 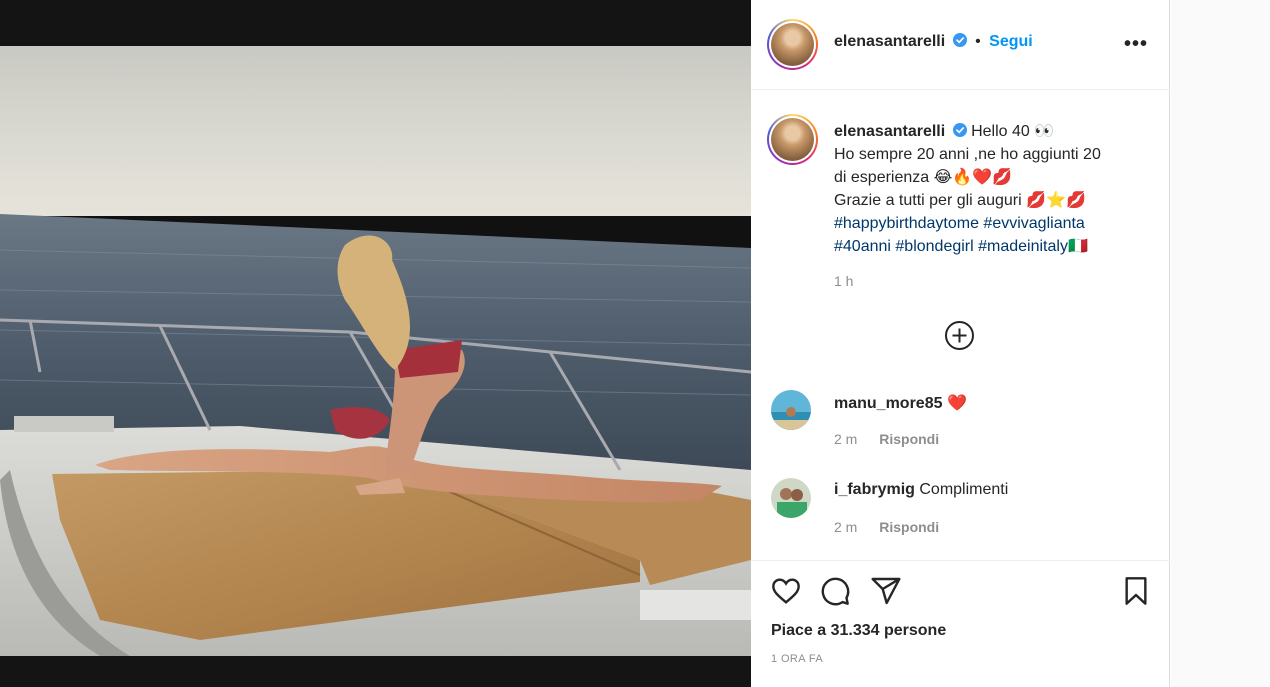 I want to click on comment-text: Complimenti, so click(x=964, y=489).